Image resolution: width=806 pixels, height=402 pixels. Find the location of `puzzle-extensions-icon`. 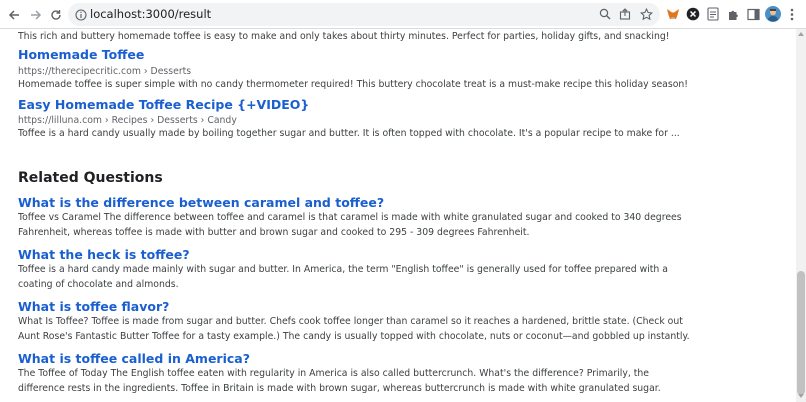

puzzle-extensions-icon is located at coordinates (733, 14).